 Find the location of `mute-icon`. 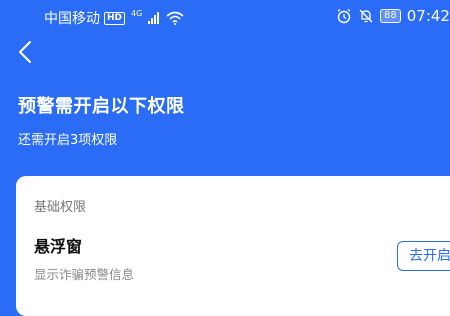

mute-icon is located at coordinates (366, 16).